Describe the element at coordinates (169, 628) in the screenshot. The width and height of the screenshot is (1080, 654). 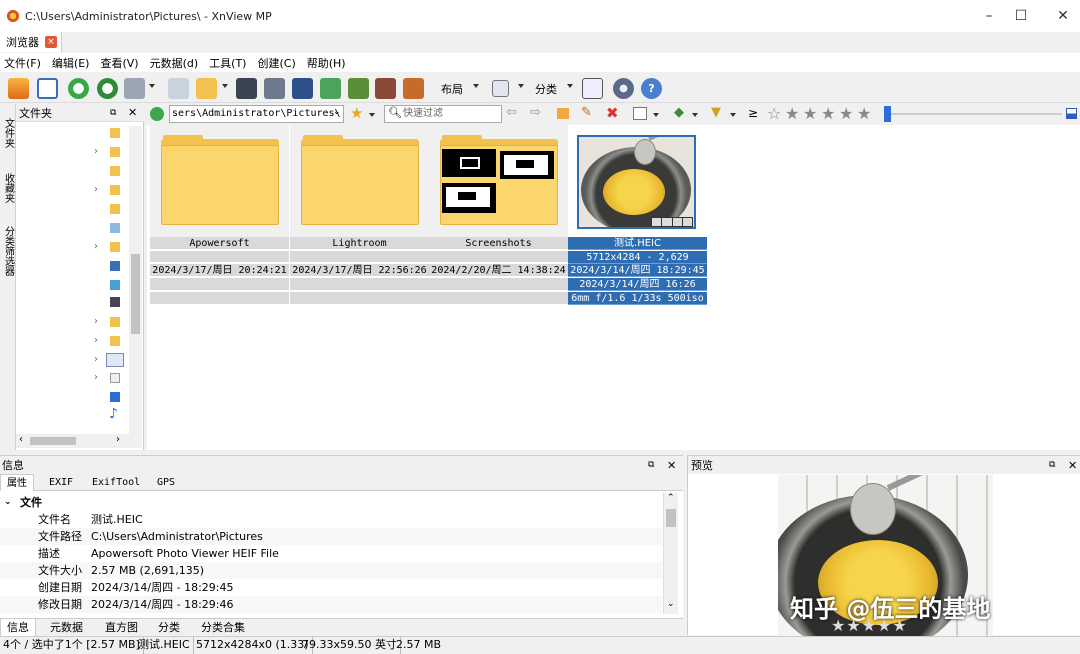
I see `tab-category: 分类` at that location.